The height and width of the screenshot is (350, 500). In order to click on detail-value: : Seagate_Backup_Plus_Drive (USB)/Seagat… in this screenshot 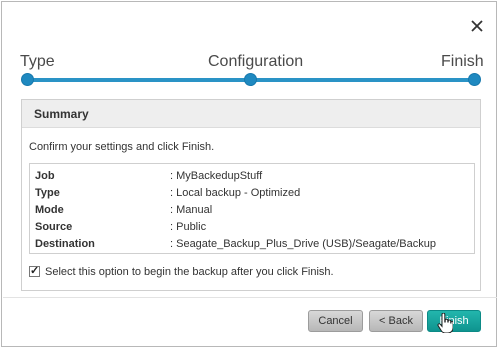, I will do `click(303, 244)`.